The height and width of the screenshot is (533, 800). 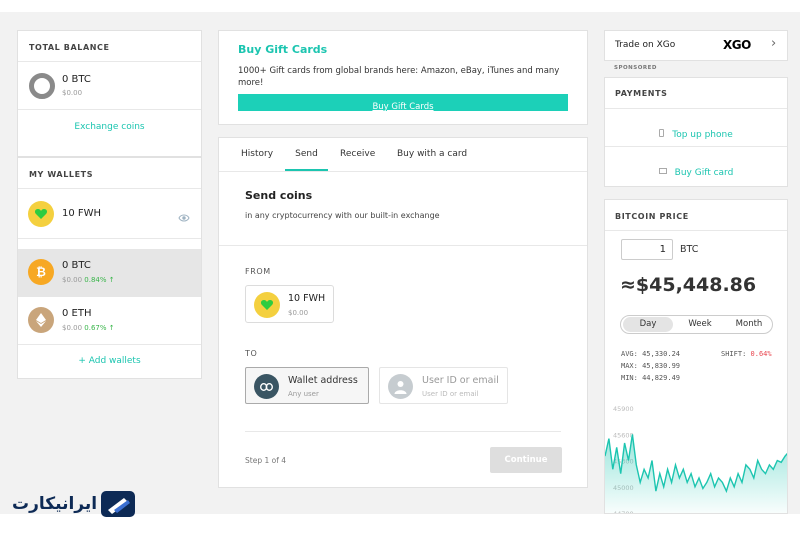 I want to click on gift-card-icon, so click(x=662, y=170).